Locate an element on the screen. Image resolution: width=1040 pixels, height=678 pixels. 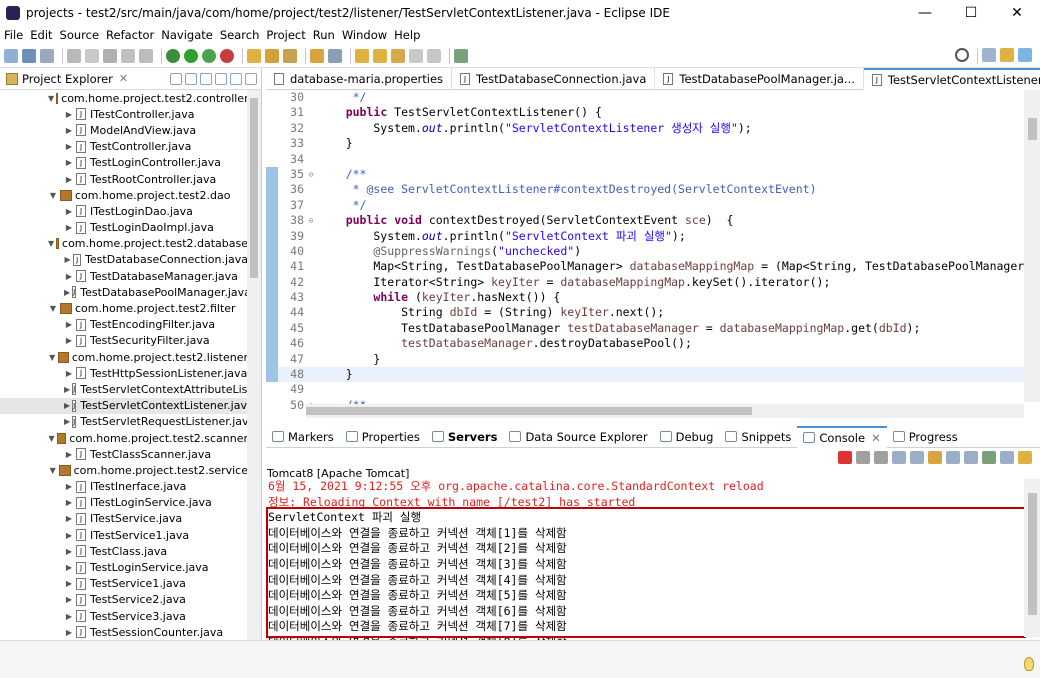
coverage-icon is located at coordinates (209, 55).